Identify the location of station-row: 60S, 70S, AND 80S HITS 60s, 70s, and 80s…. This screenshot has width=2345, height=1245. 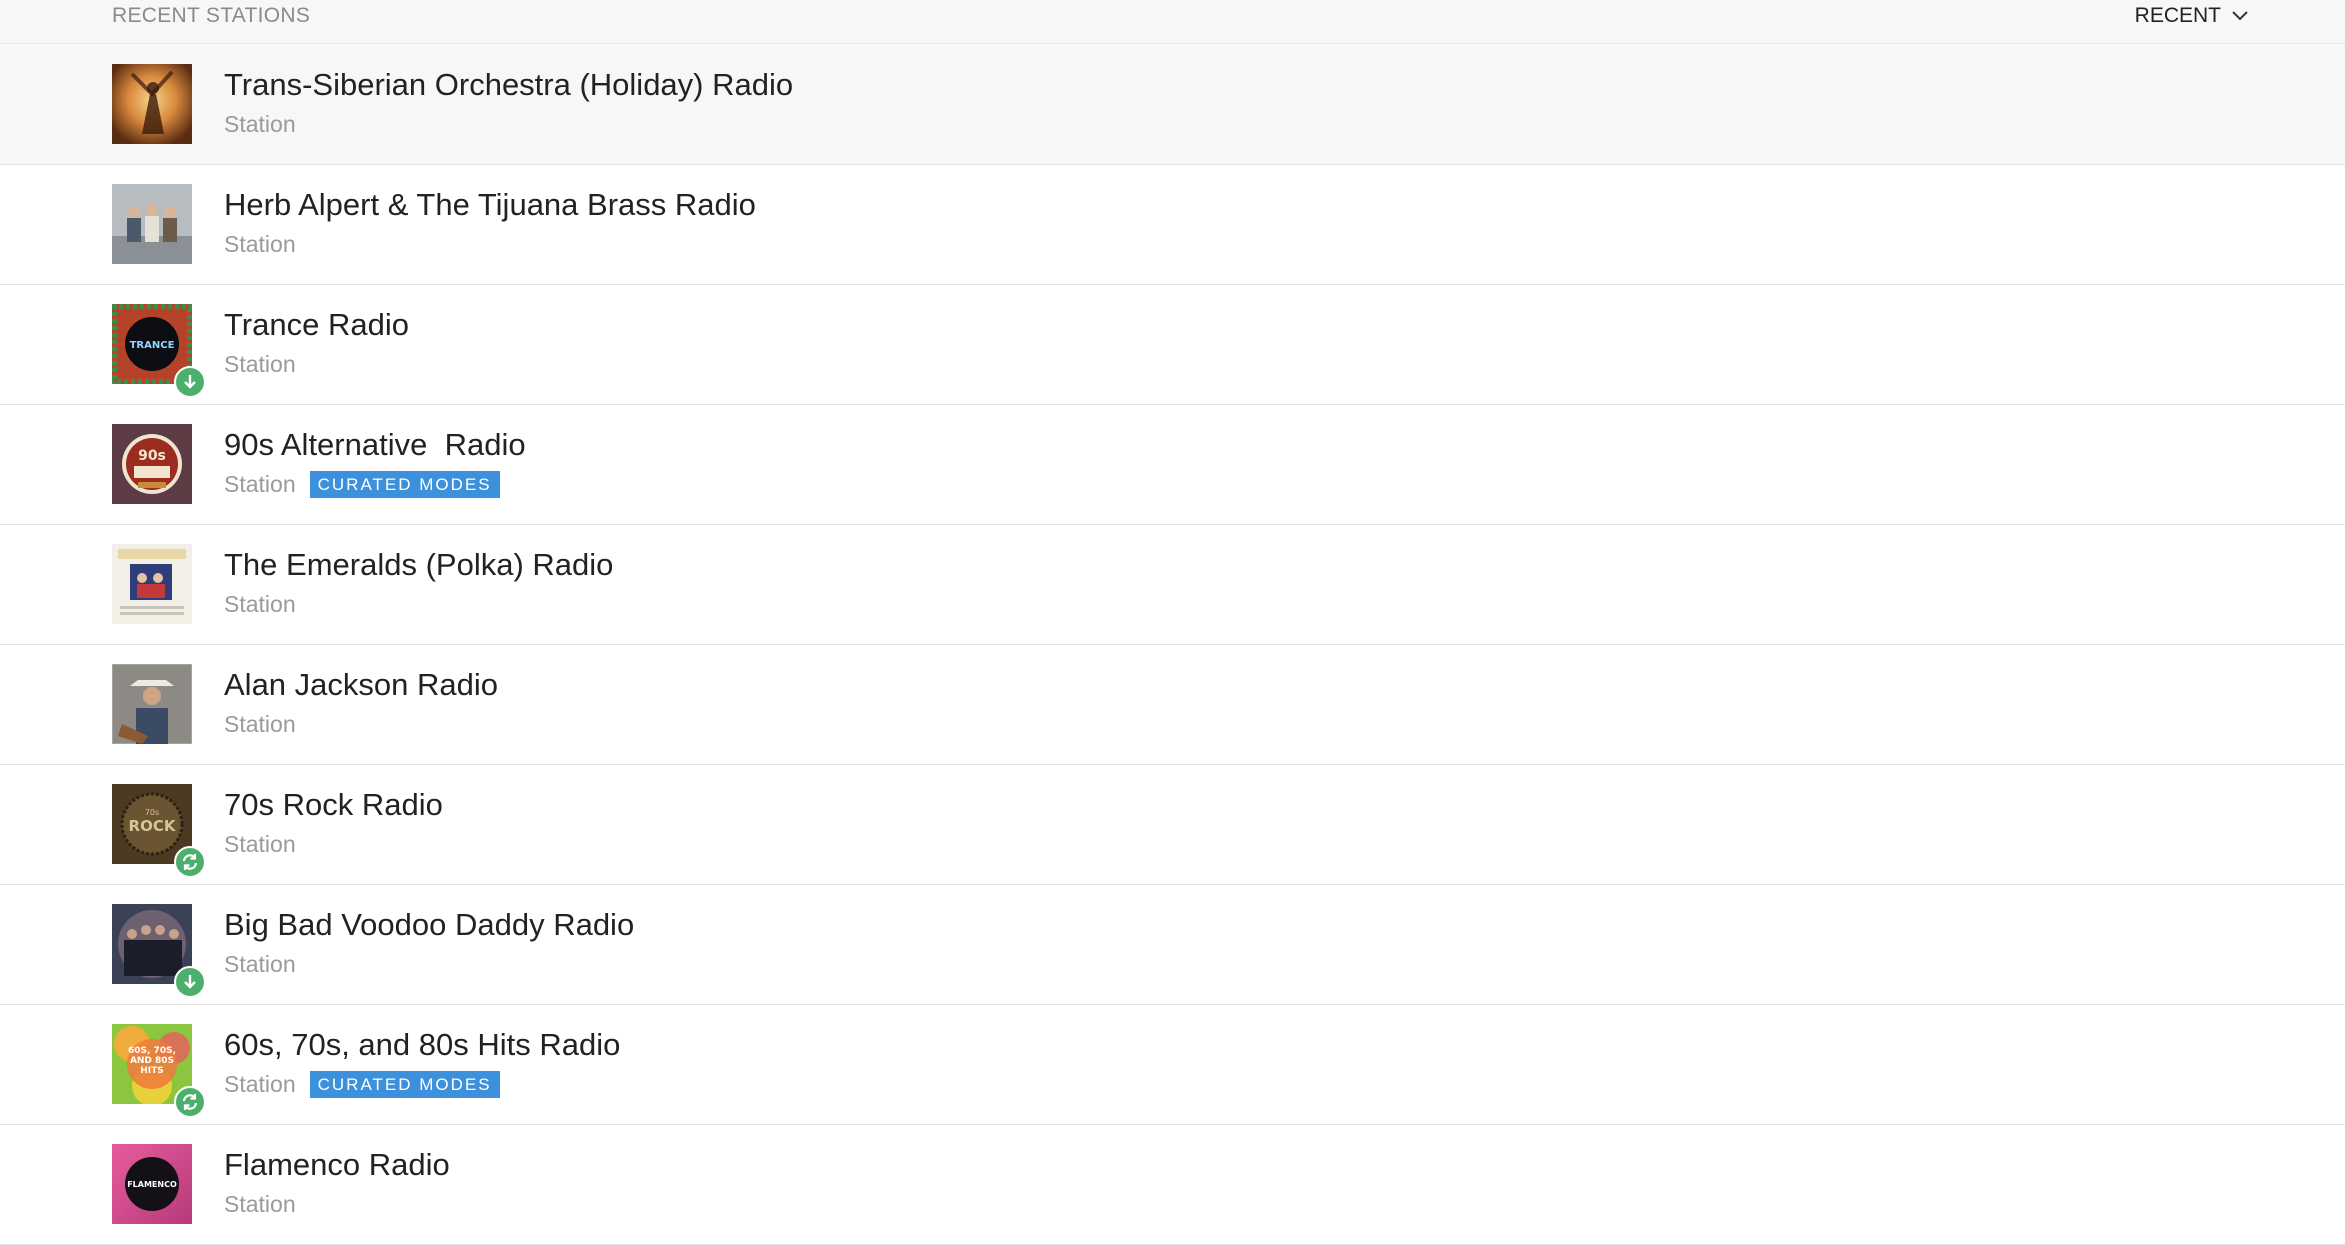
(1172, 1065).